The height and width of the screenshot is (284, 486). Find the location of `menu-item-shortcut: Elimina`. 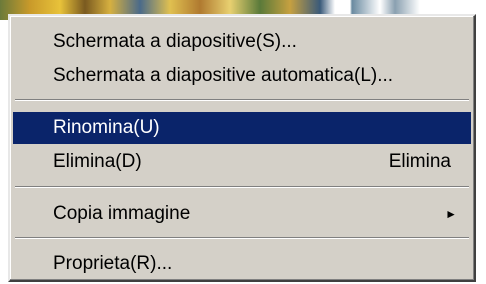

menu-item-shortcut: Elimina is located at coordinates (419, 161).